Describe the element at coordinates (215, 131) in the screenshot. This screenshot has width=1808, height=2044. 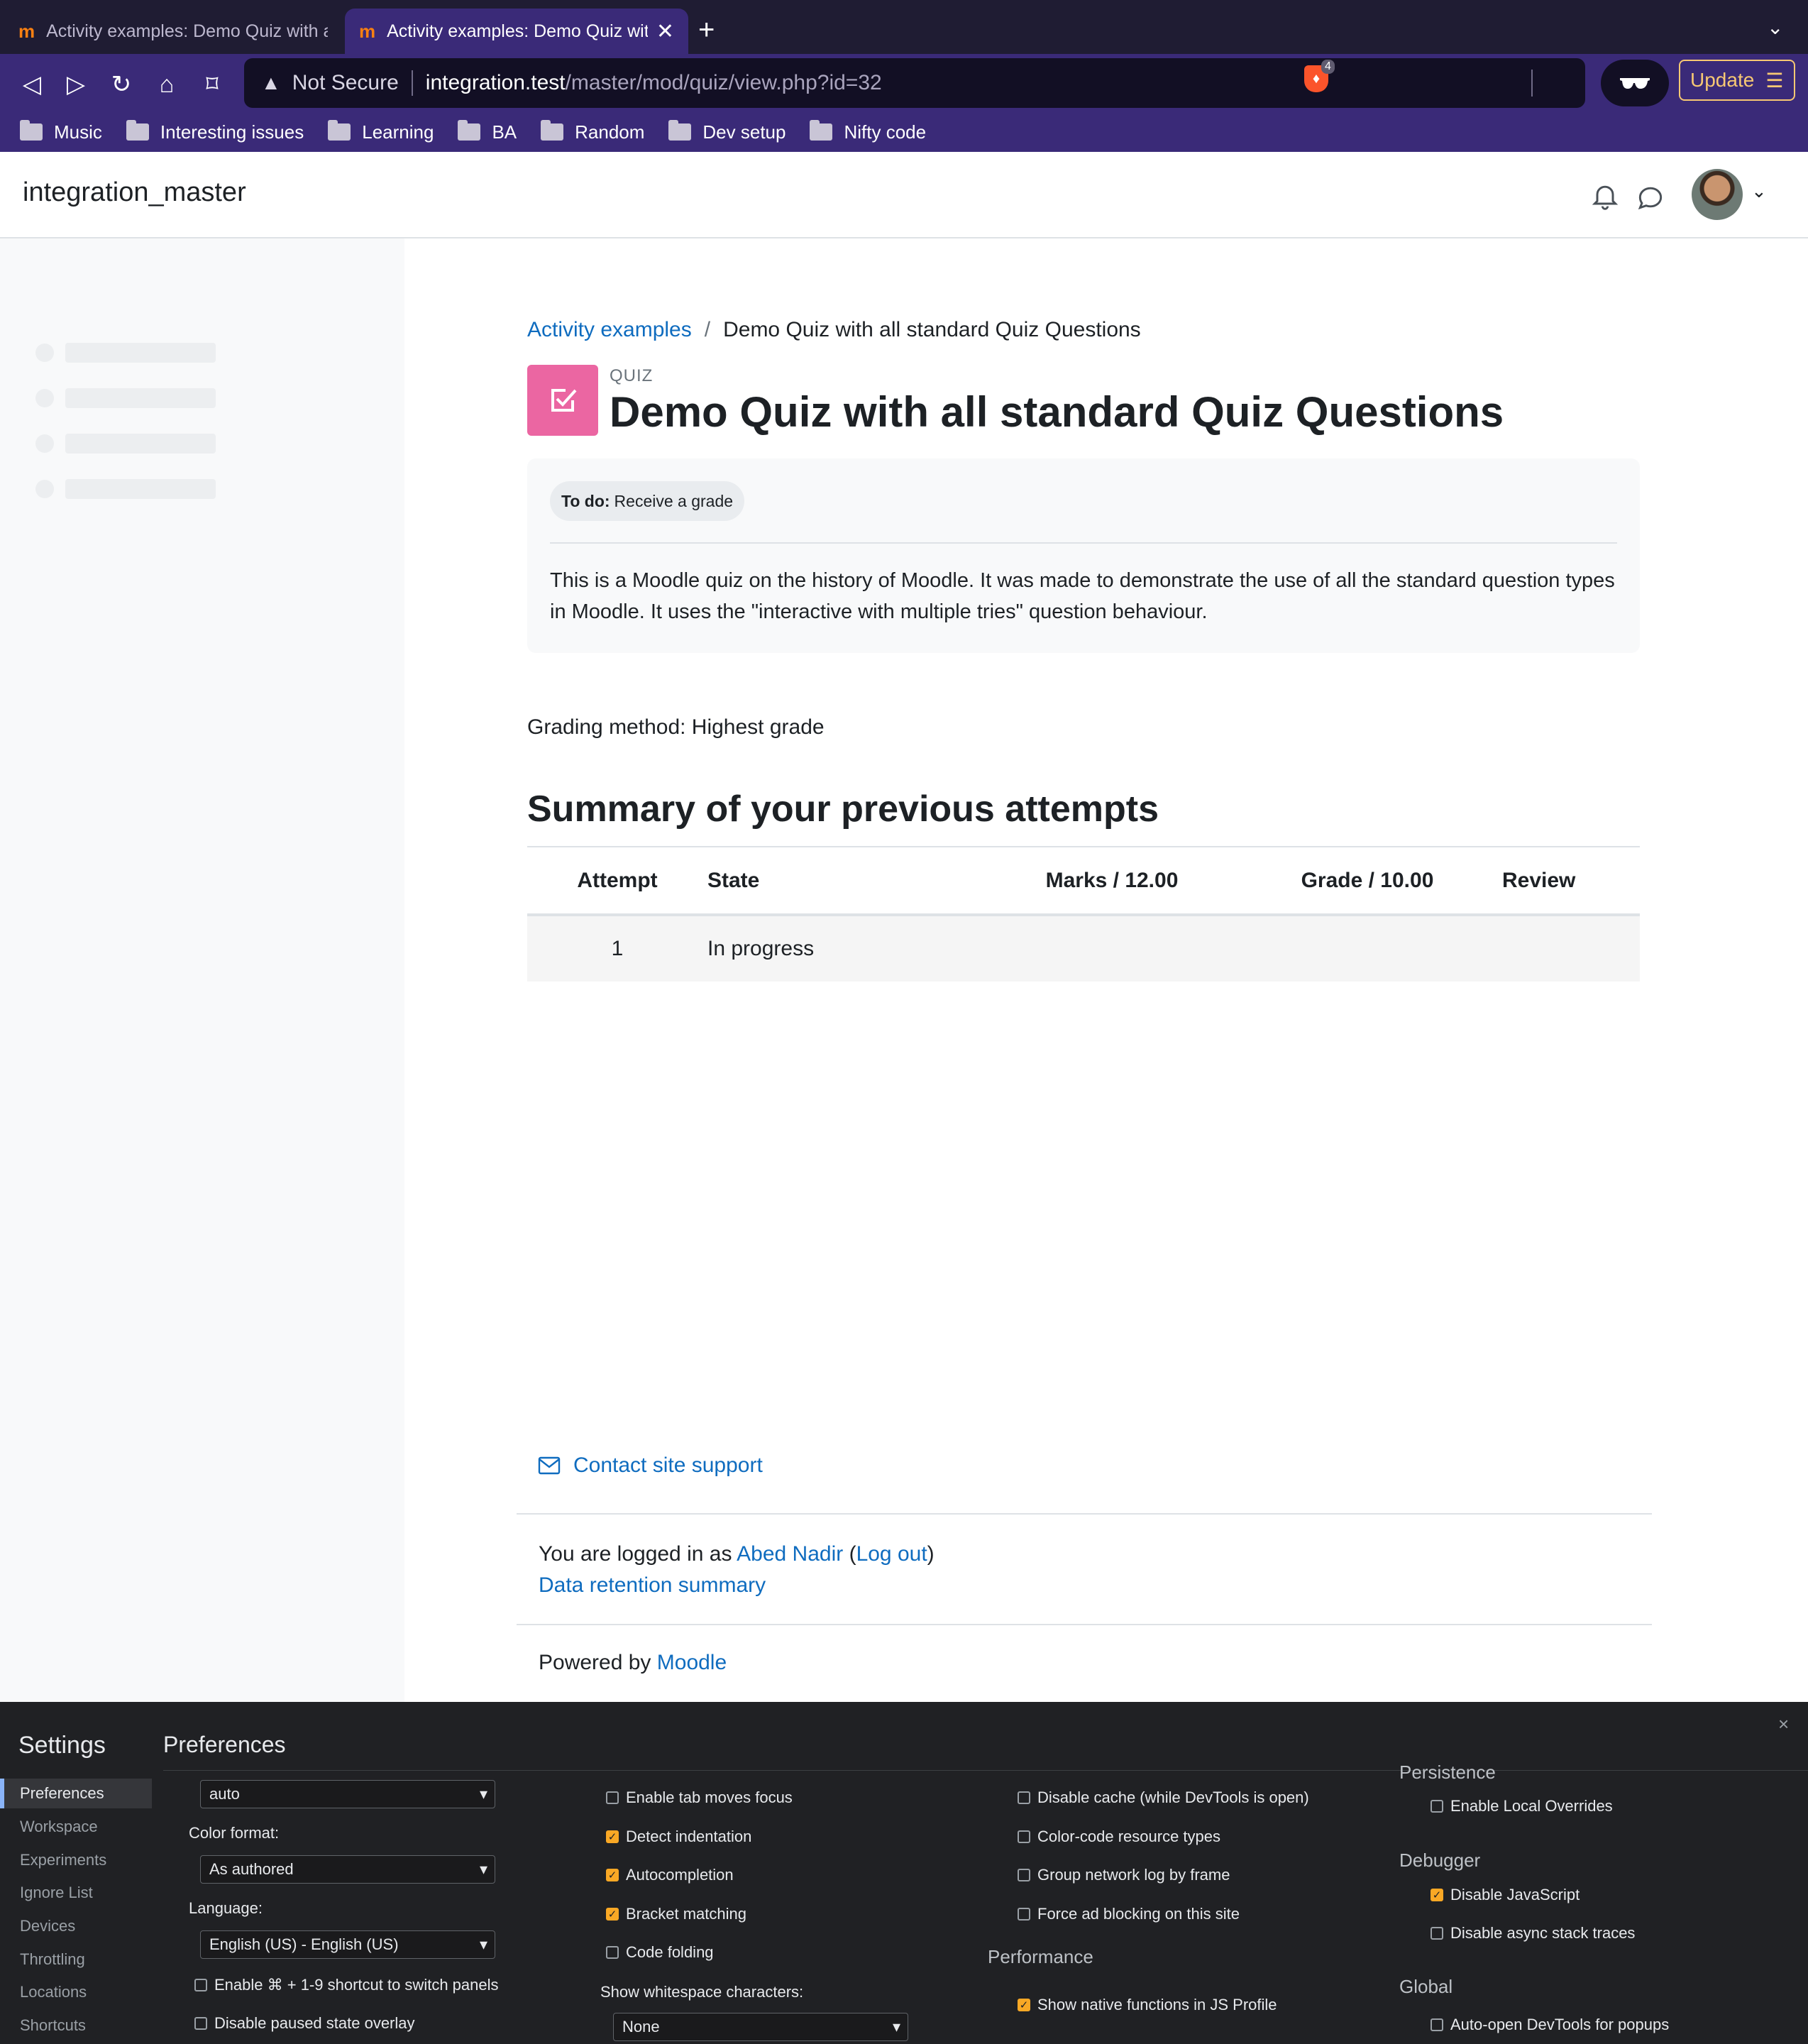
I see `bookmark-folder-interesting-issues: Interesting issues` at that location.